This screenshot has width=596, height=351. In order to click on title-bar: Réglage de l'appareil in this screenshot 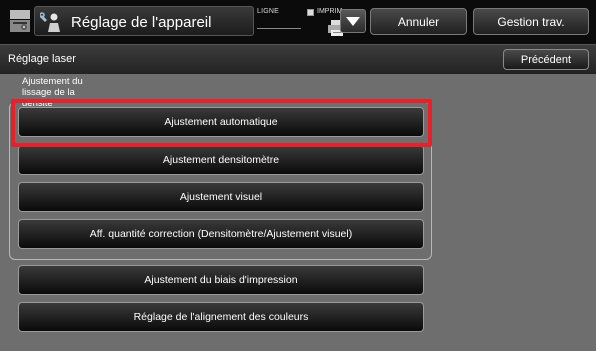, I will do `click(144, 21)`.